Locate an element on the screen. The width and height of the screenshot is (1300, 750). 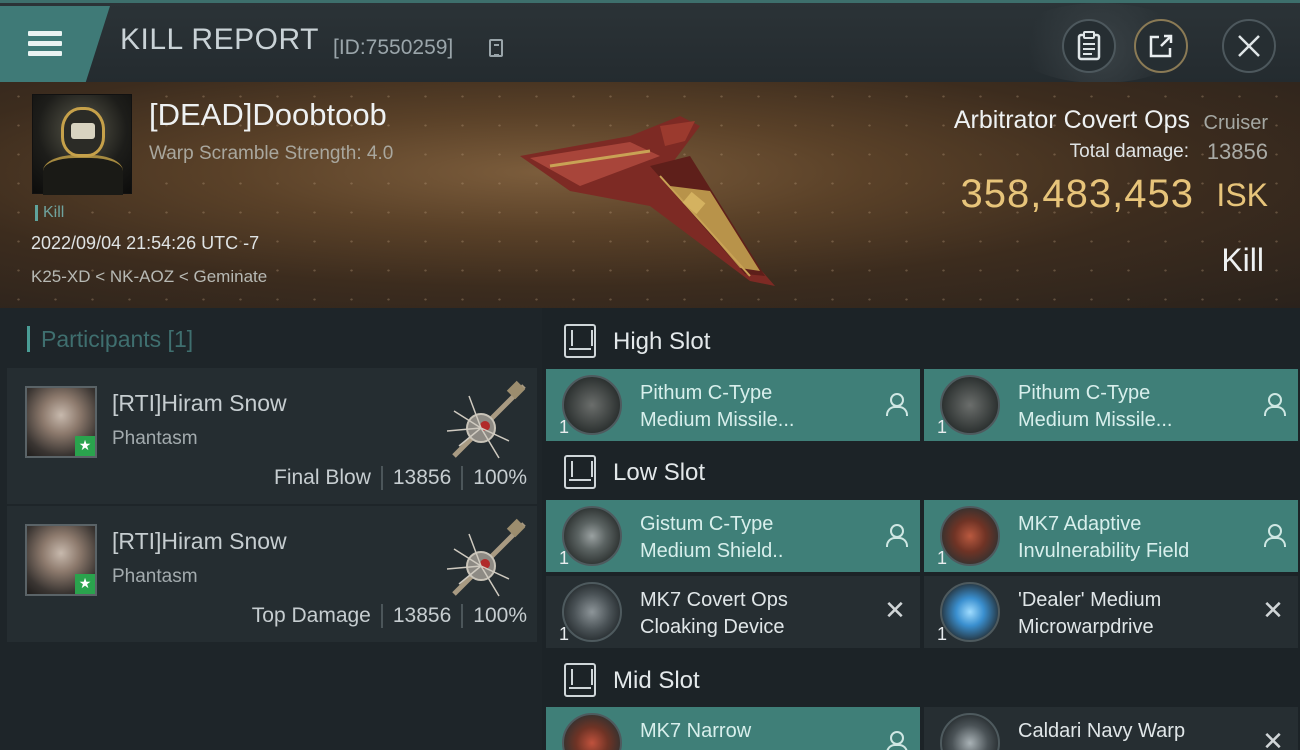
share-icon is located at coordinates (1161, 46).